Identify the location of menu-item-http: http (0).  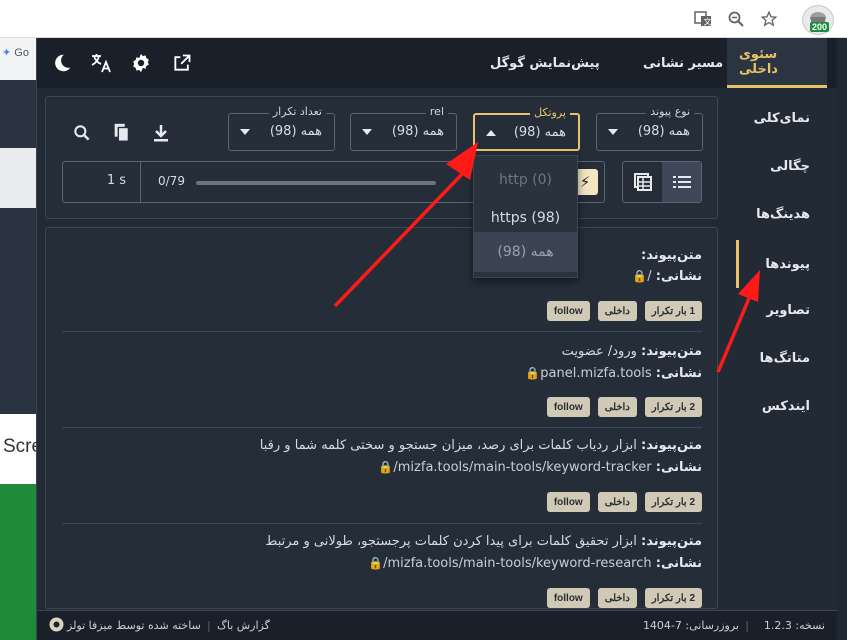
(525, 180).